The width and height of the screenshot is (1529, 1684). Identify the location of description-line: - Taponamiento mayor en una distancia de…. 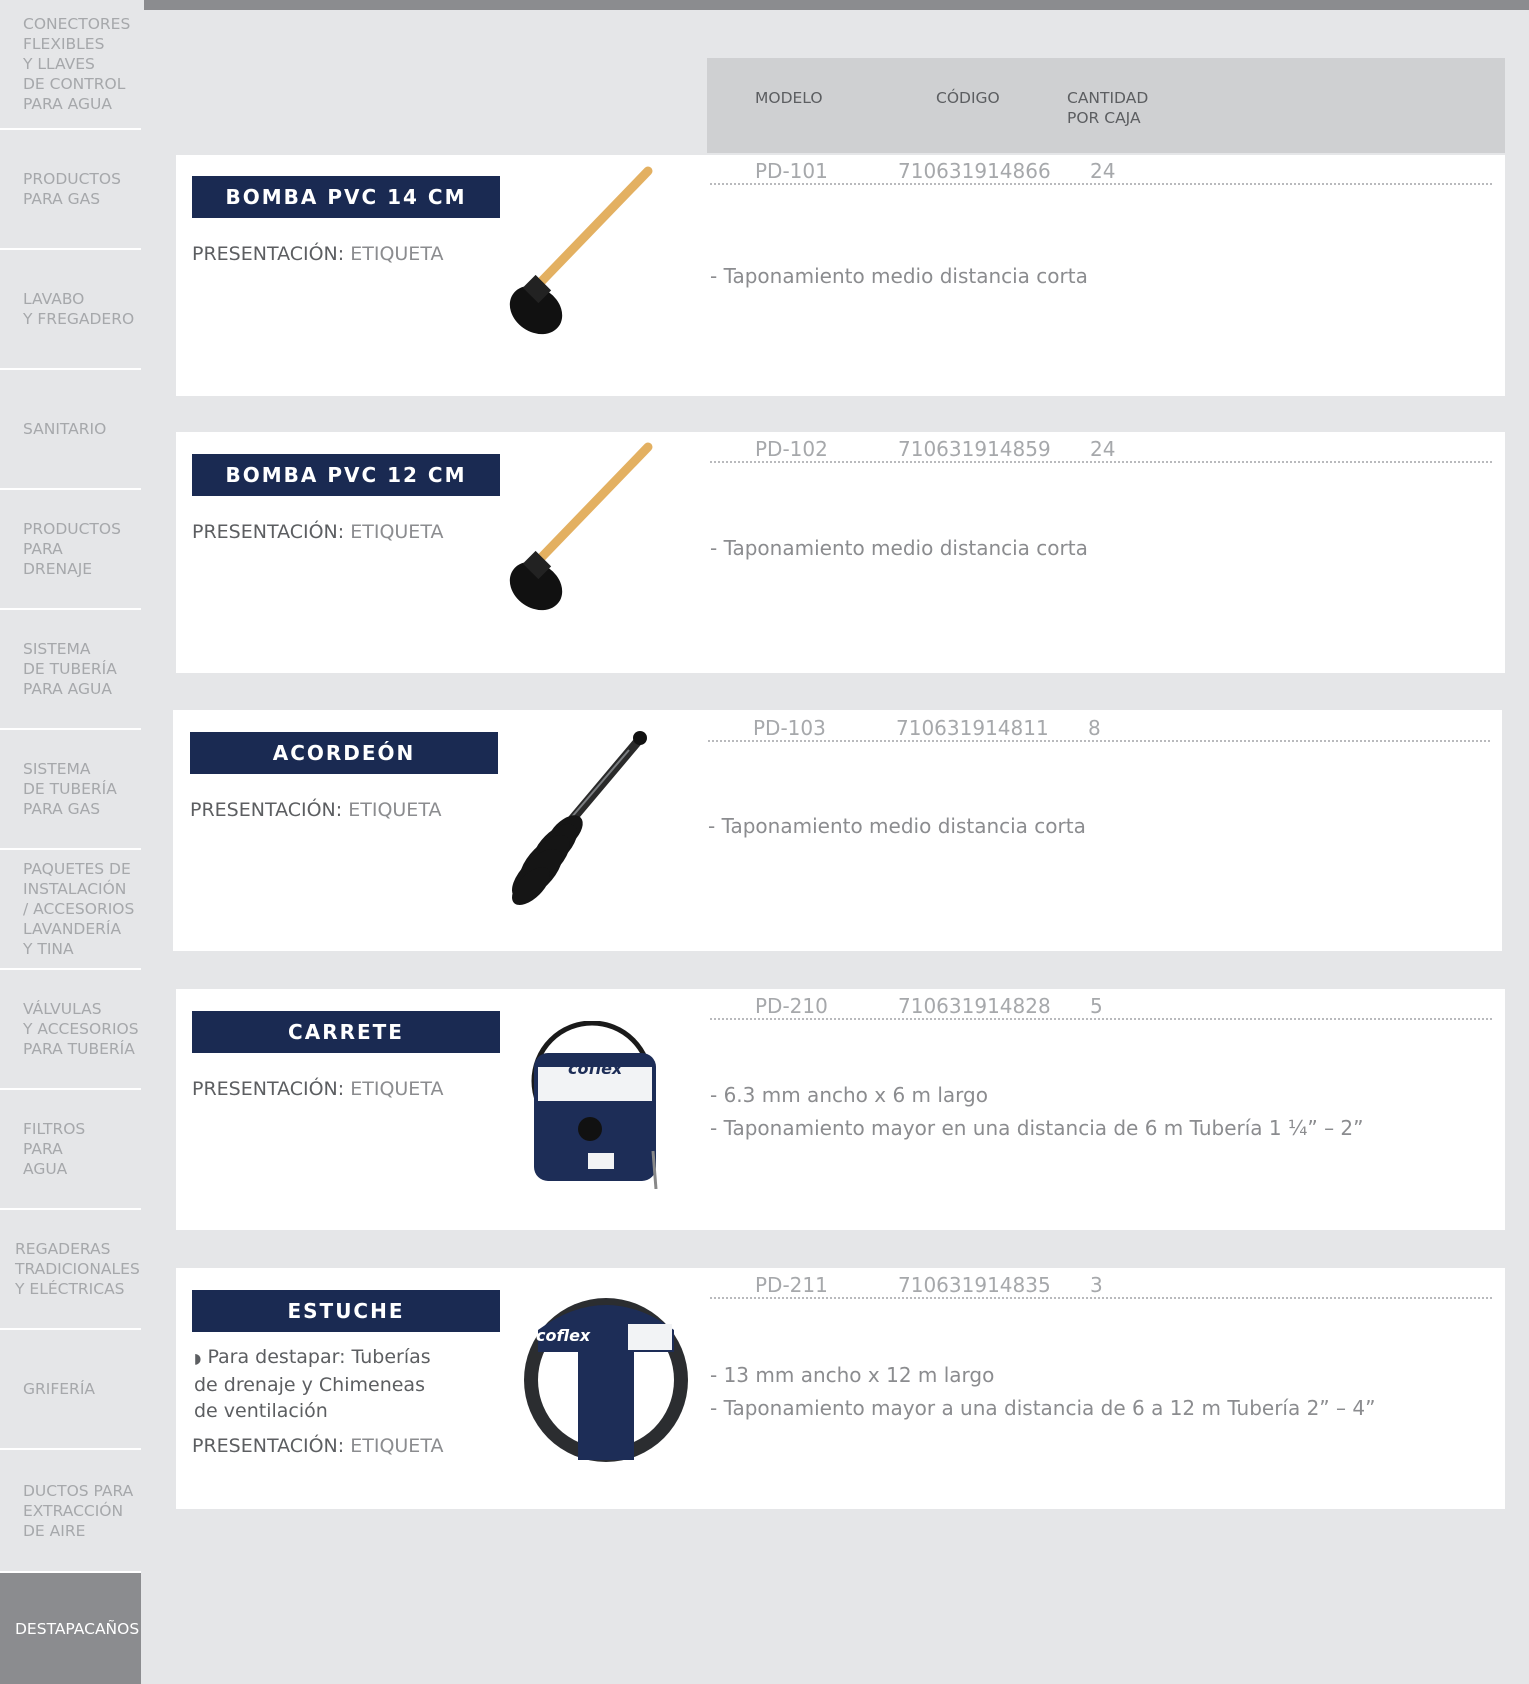
(1037, 1128).